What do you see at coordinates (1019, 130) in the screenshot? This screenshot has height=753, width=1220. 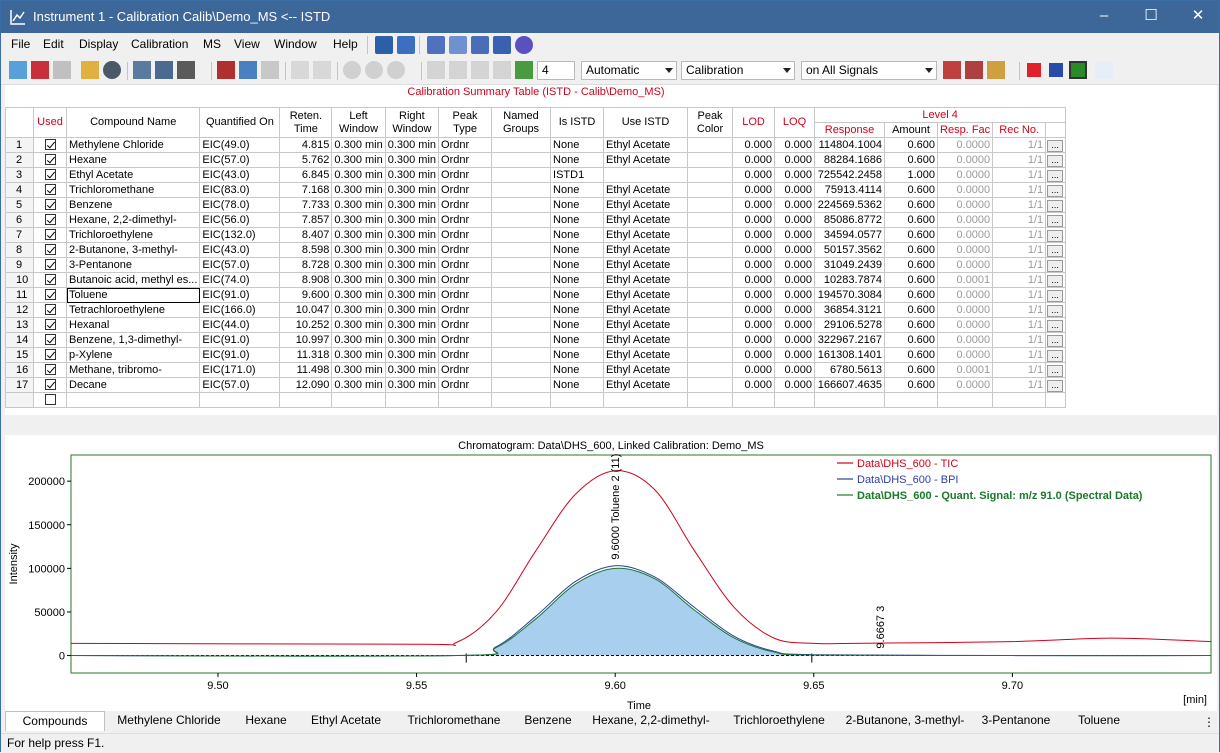 I see `col-rec-no: Rec No.` at bounding box center [1019, 130].